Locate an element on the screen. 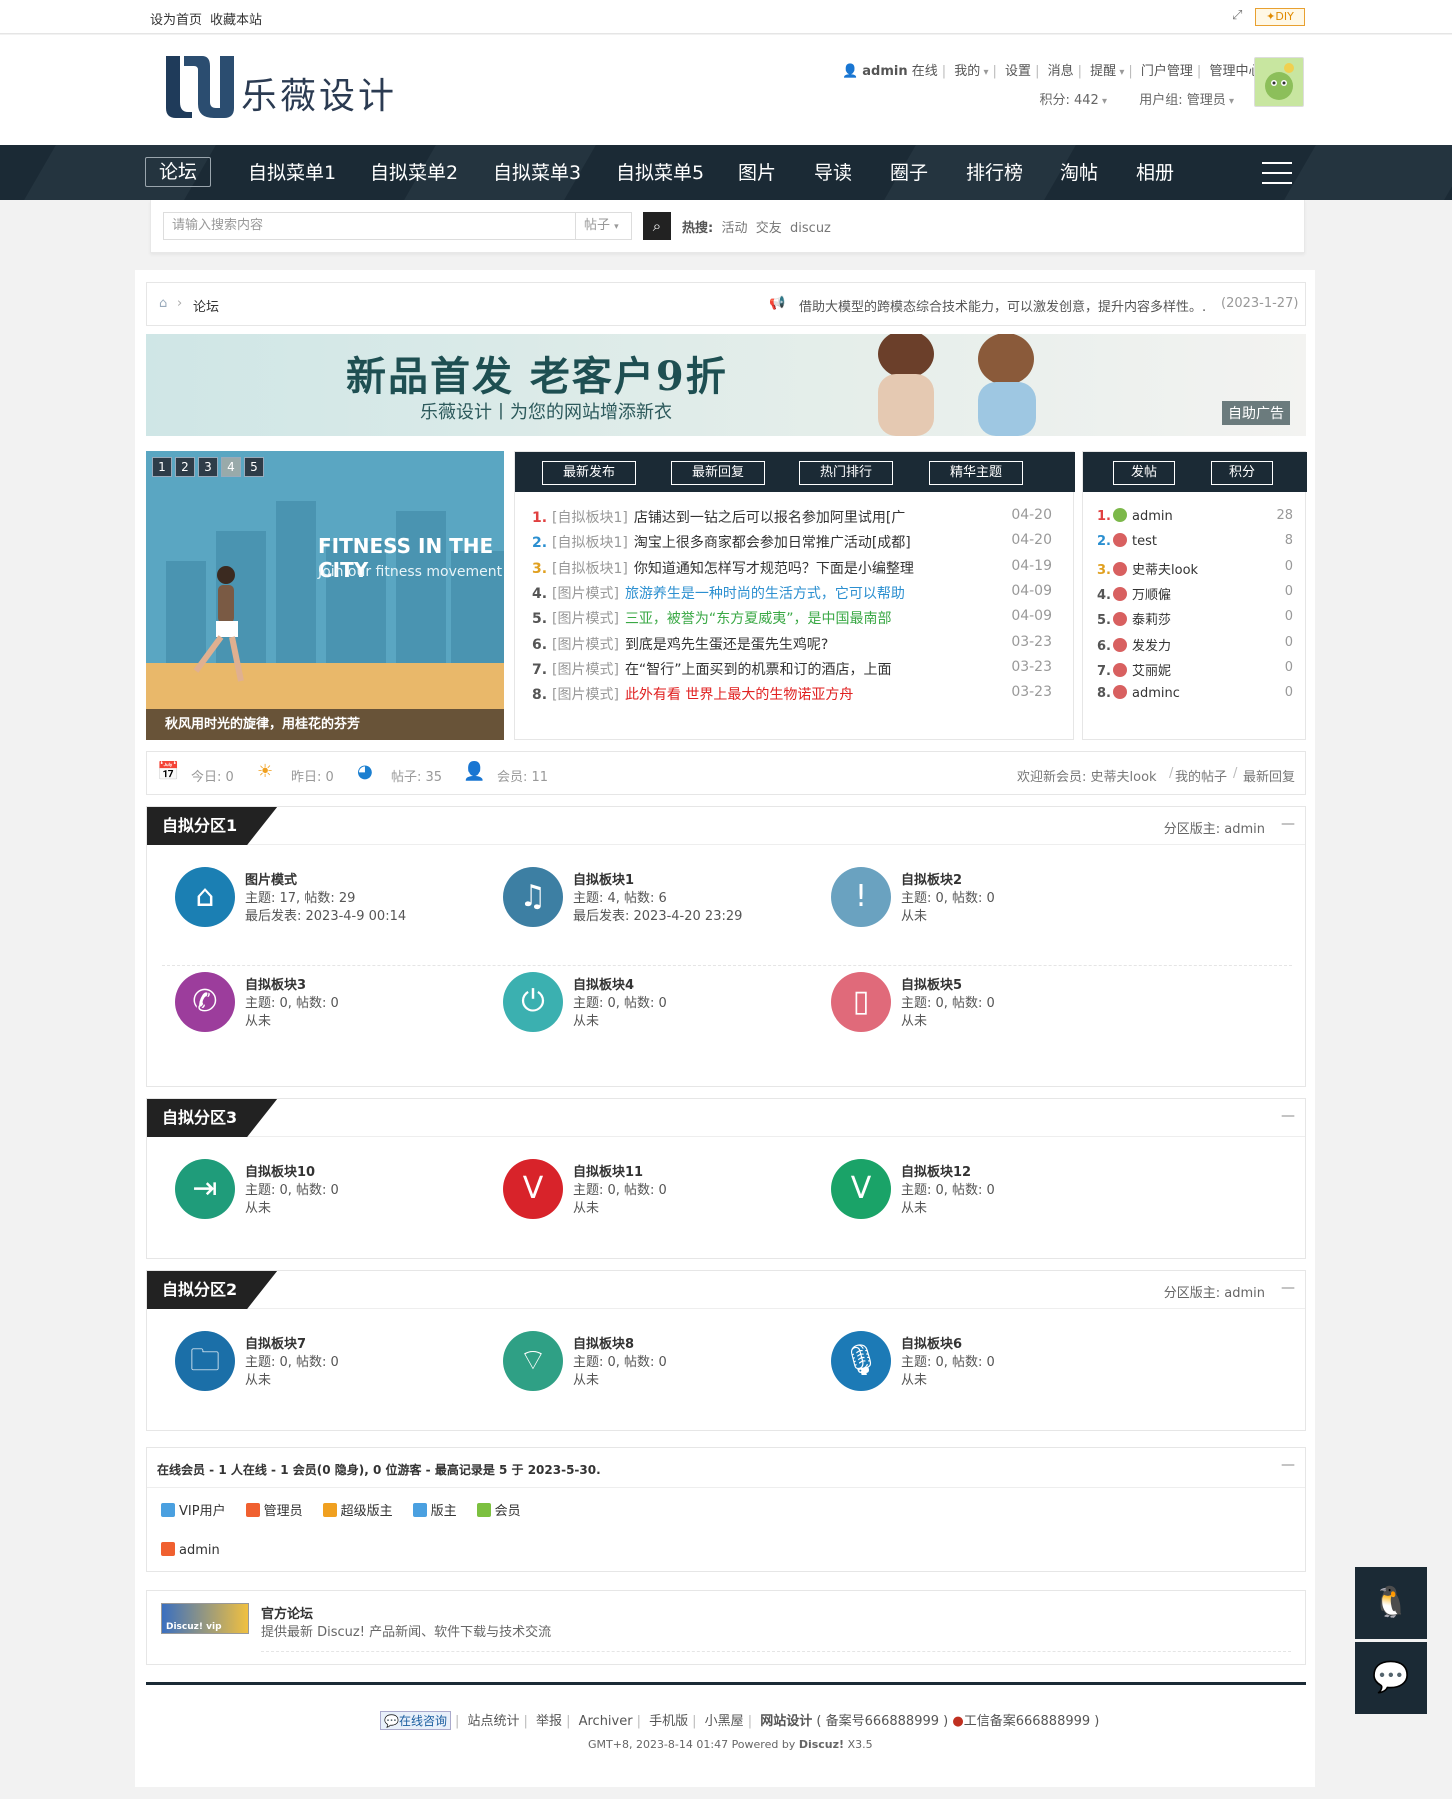 The height and width of the screenshot is (1799, 1452). forum-item: V 自拟板块12 主题: 0, 帖数: 0 从未 is located at coordinates (1001, 1194).